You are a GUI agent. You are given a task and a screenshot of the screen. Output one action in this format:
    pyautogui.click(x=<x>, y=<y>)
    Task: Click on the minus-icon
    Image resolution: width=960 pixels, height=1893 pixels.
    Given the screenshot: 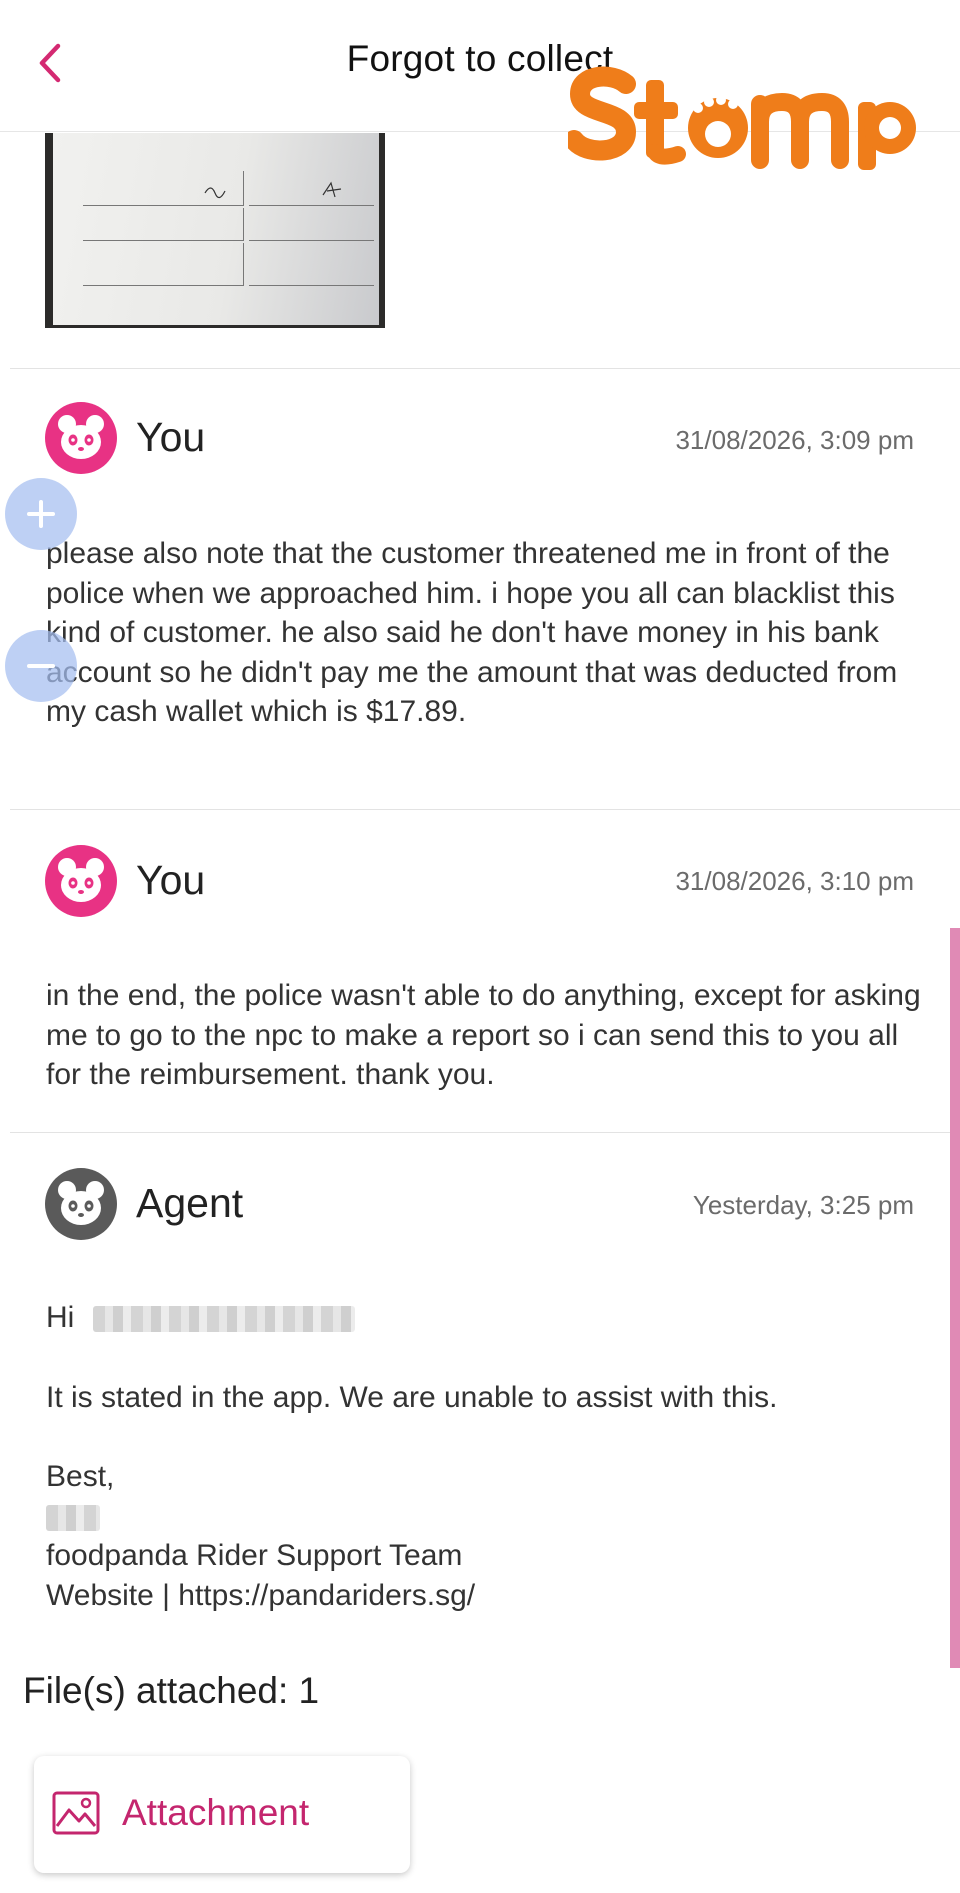 What is the action you would take?
    pyautogui.click(x=41, y=666)
    